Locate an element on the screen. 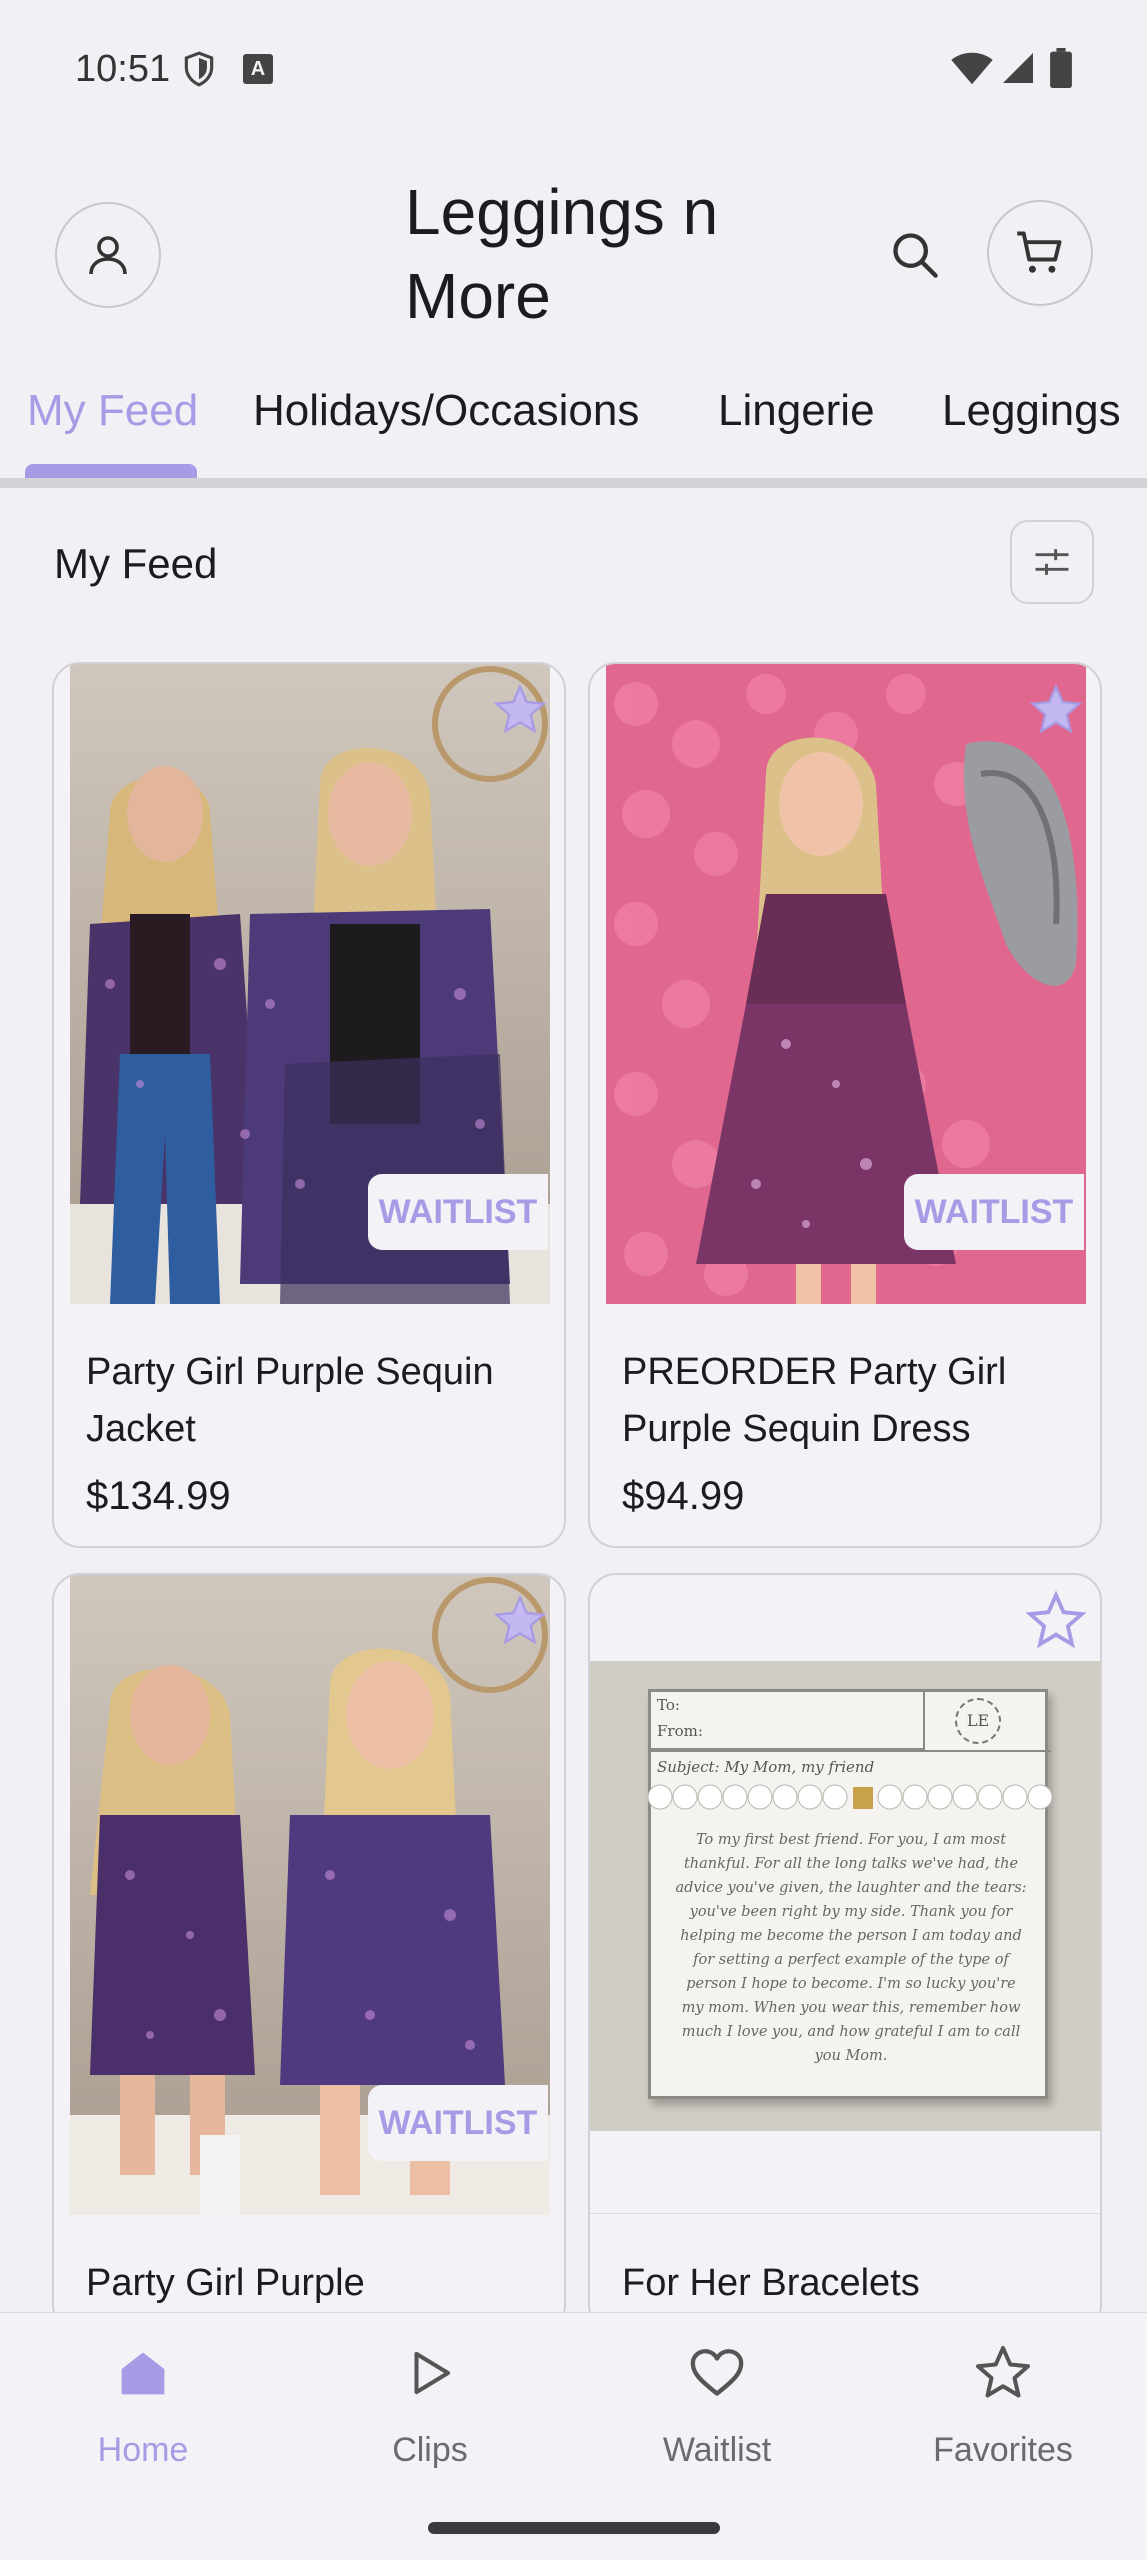  play-icon is located at coordinates (430, 2373).